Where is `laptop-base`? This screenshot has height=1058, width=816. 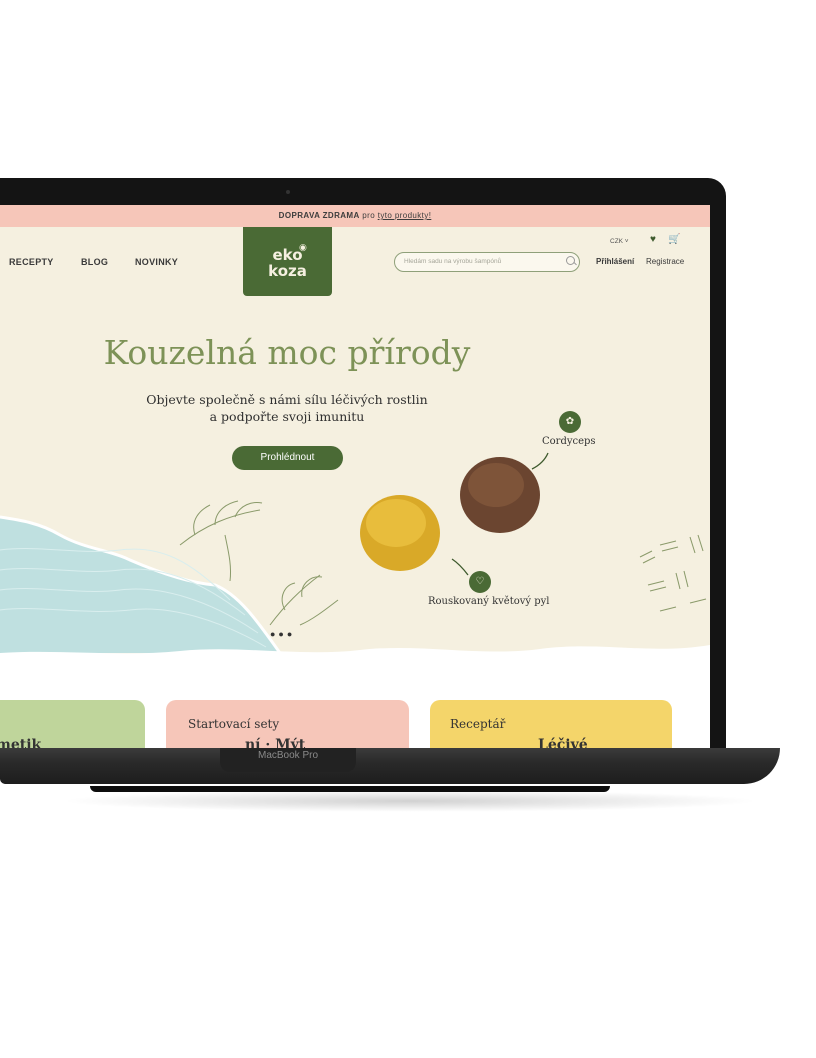
laptop-base is located at coordinates (390, 766).